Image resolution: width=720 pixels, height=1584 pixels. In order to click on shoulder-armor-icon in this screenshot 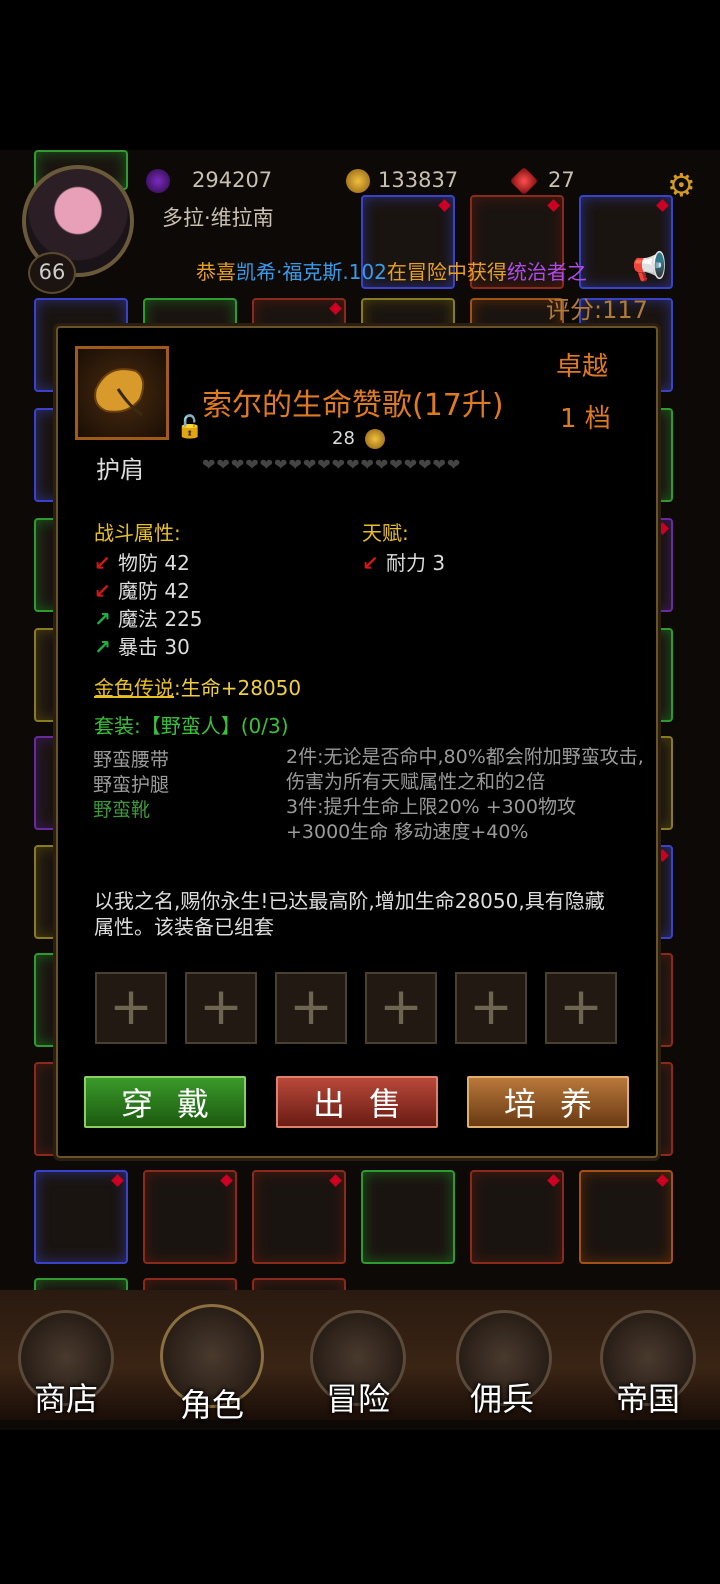, I will do `click(119, 392)`.